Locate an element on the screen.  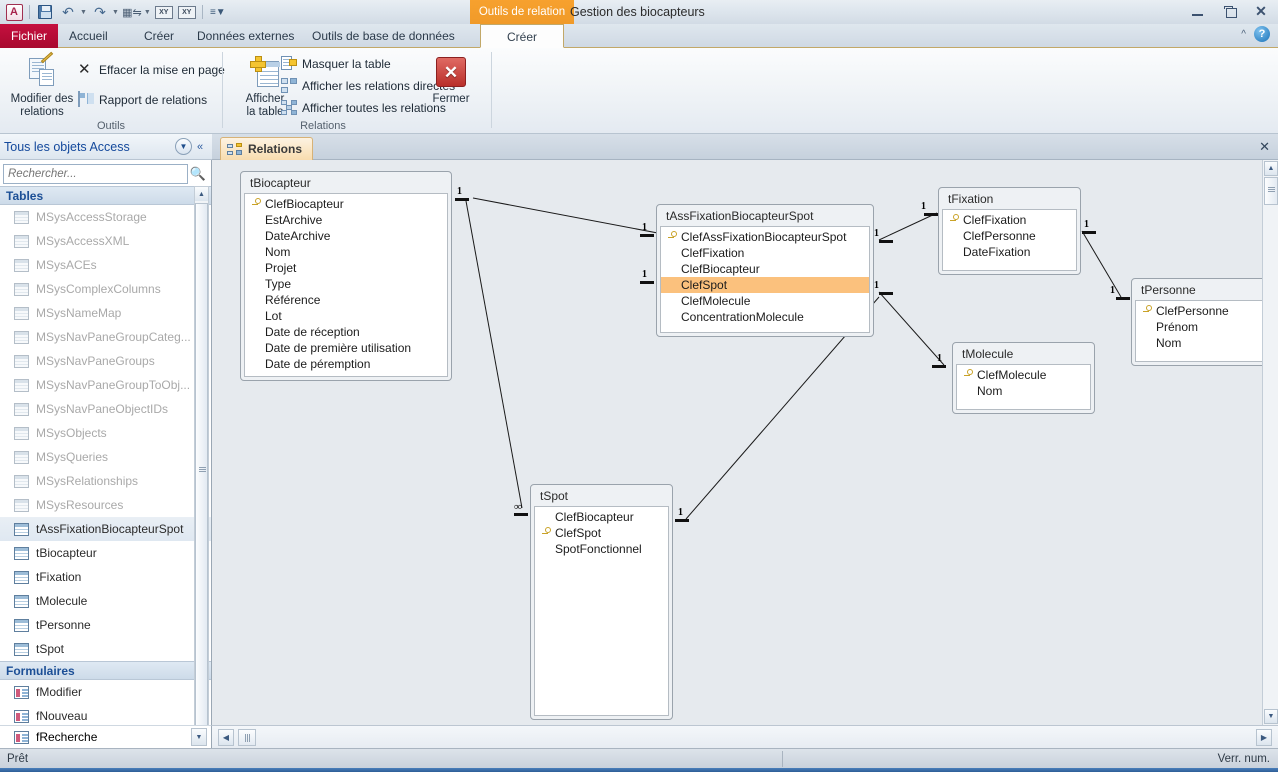
relationship-table-tpersonne: tPersonne ClefPersonne Prénom Nom is located at coordinates (1202, 322).